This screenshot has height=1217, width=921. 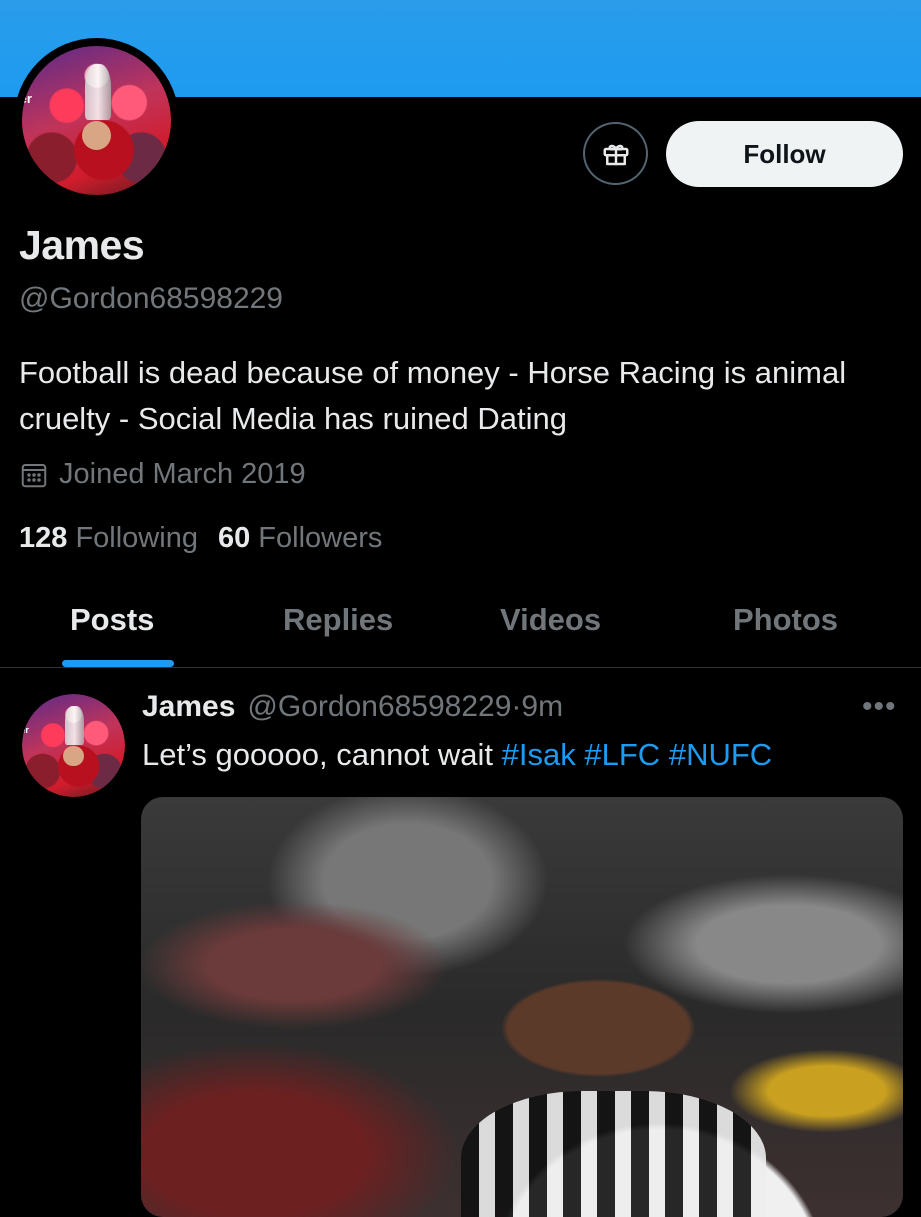 I want to click on post-body: Let’s gooooo, cannot wait, so click(x=318, y=754).